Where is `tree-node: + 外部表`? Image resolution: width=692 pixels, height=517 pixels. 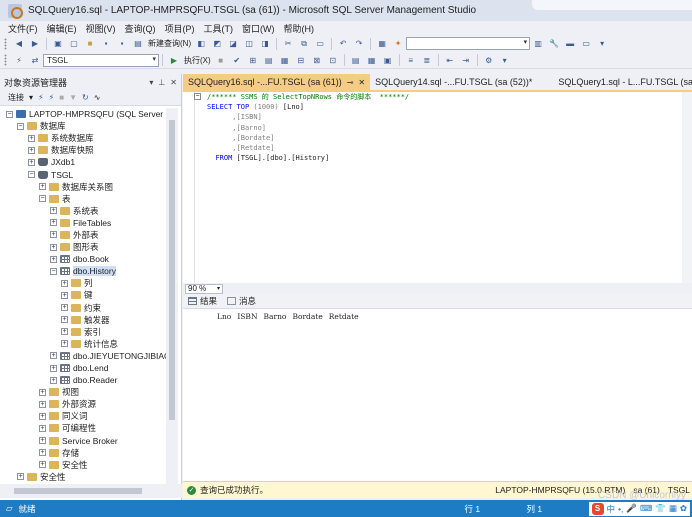
tree-node: + 外部表 is located at coordinates (83, 235).